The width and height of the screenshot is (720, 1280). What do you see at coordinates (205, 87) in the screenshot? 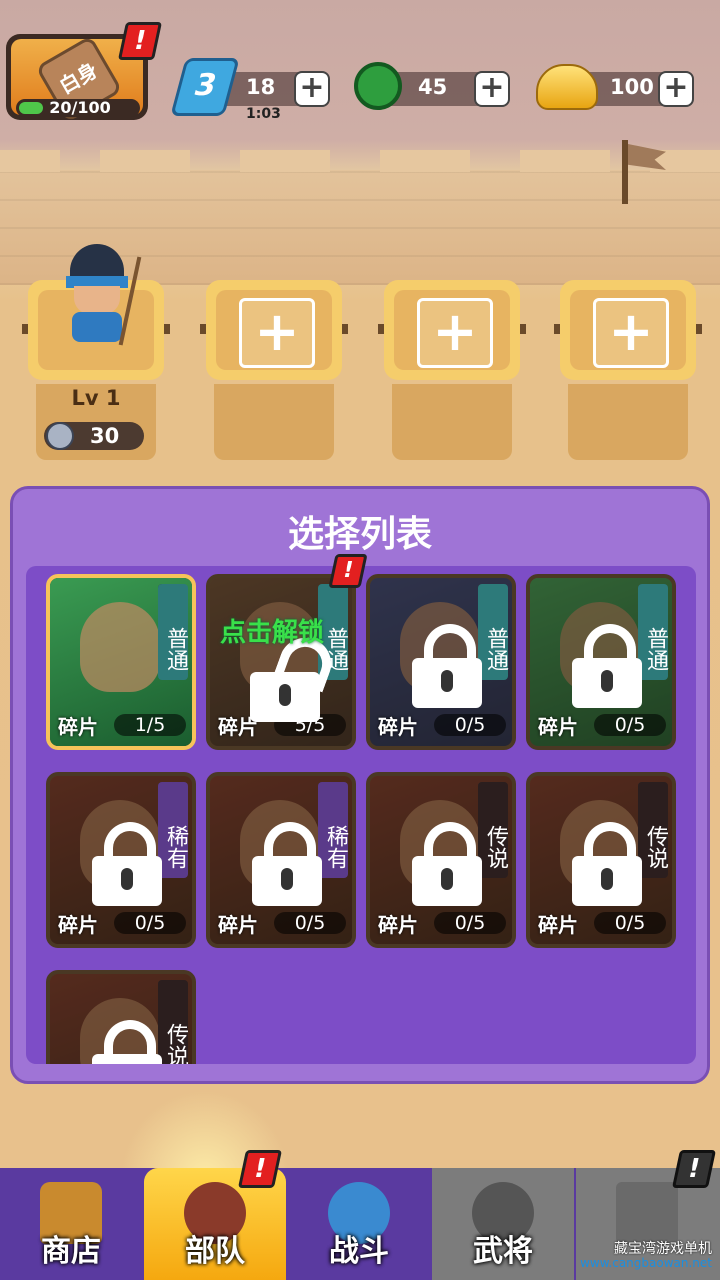
I see `energy-icon: 3` at bounding box center [205, 87].